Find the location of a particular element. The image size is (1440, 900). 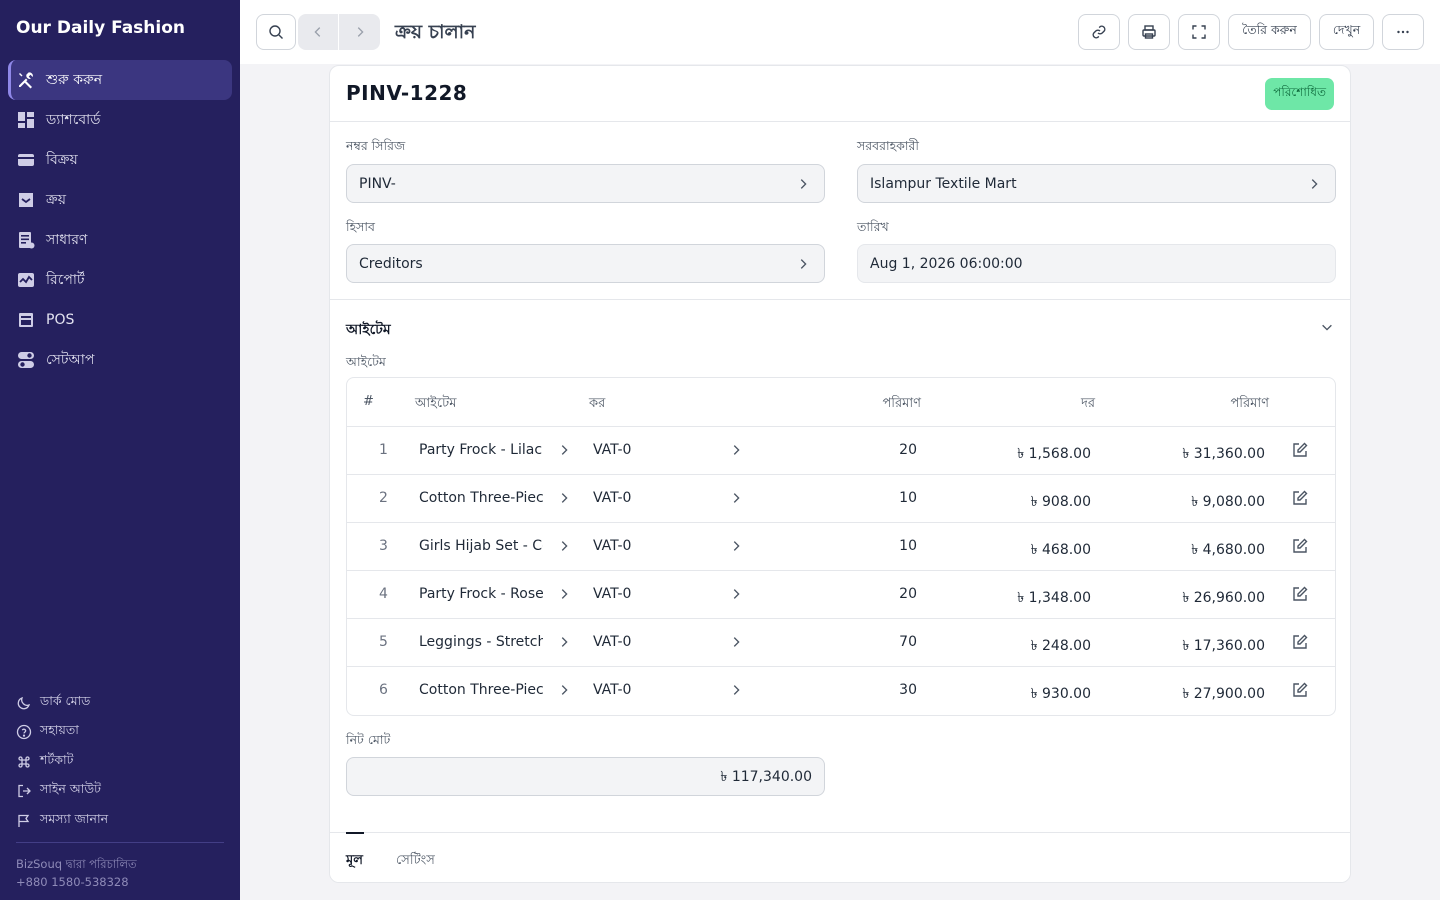

sidebar-item-purchase: ক্রয় is located at coordinates (120, 200).